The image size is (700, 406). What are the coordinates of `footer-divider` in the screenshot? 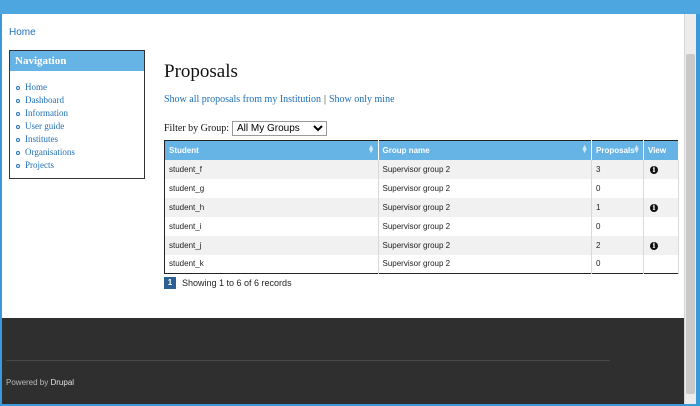 It's located at (308, 360).